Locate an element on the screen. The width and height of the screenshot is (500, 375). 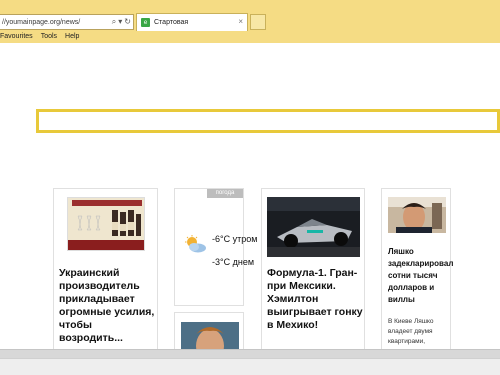
menu-favourites: Favourites is located at coordinates (16, 37).